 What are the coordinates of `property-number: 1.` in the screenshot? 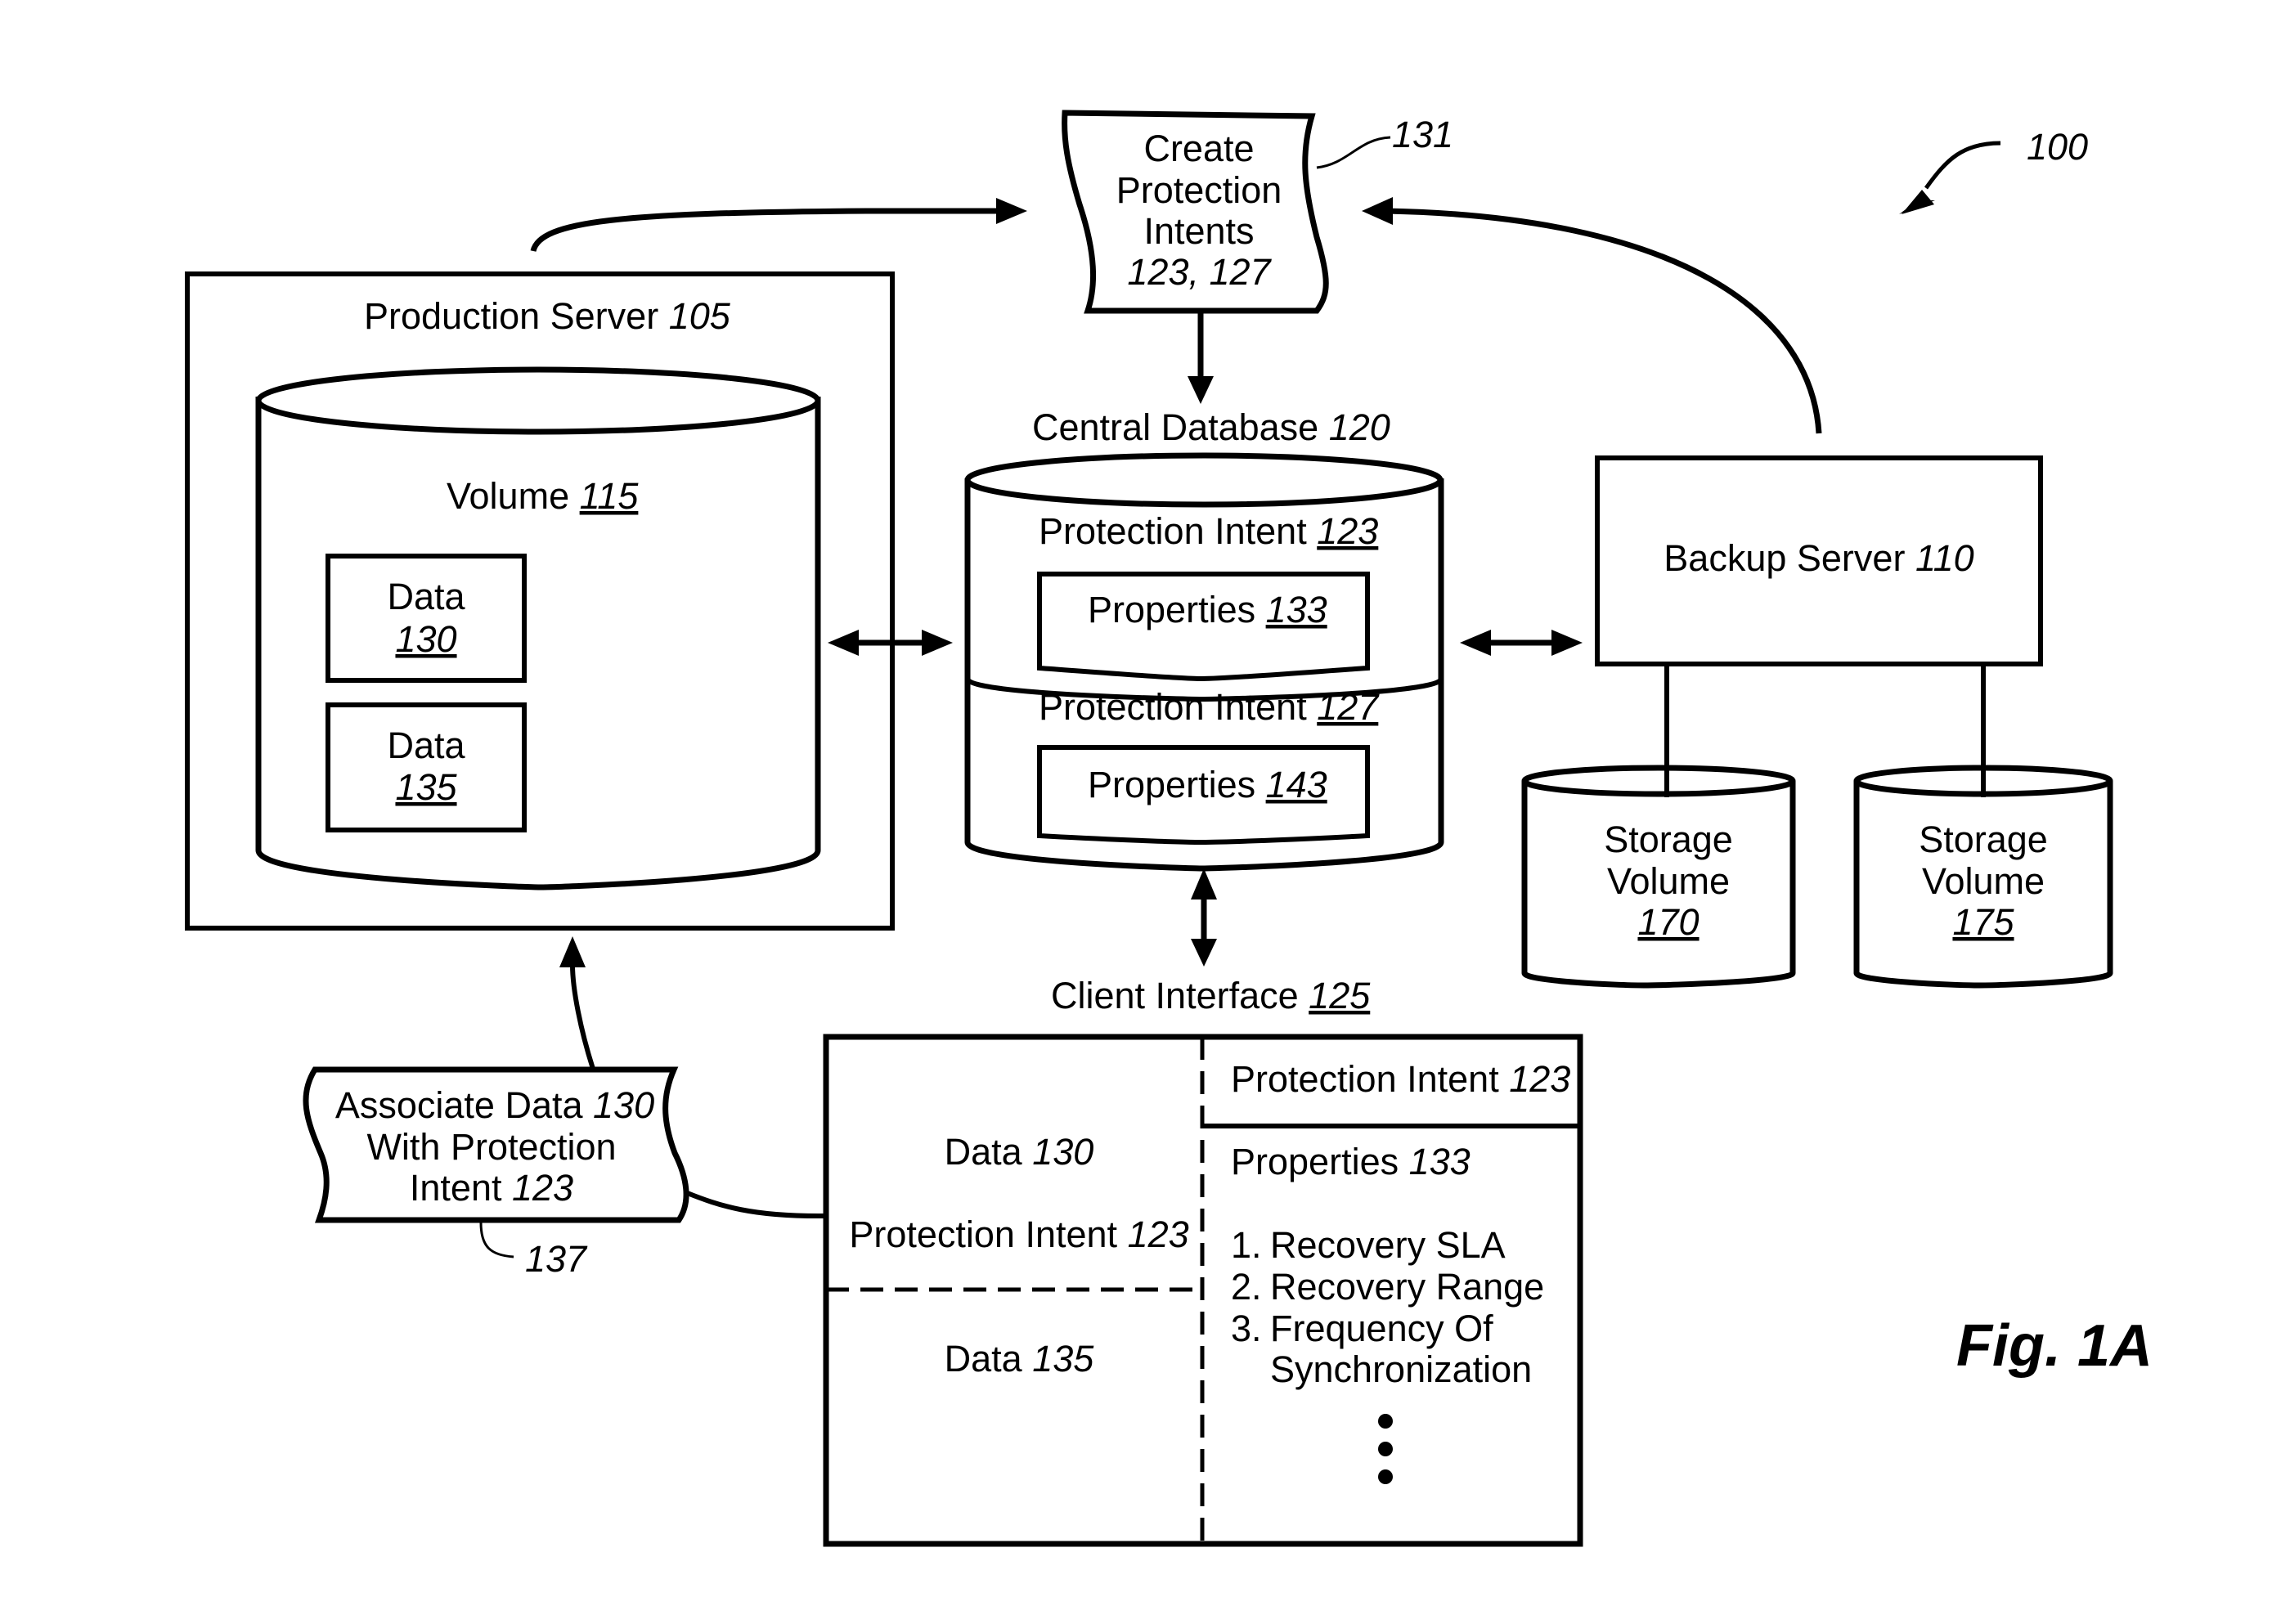 It's located at (1247, 1245).